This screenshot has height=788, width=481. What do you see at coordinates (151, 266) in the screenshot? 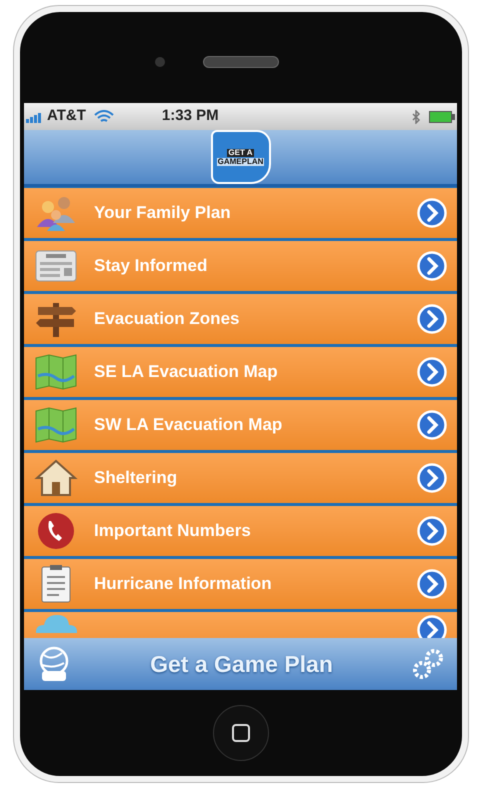
I see `menu-label: Stay Informed` at bounding box center [151, 266].